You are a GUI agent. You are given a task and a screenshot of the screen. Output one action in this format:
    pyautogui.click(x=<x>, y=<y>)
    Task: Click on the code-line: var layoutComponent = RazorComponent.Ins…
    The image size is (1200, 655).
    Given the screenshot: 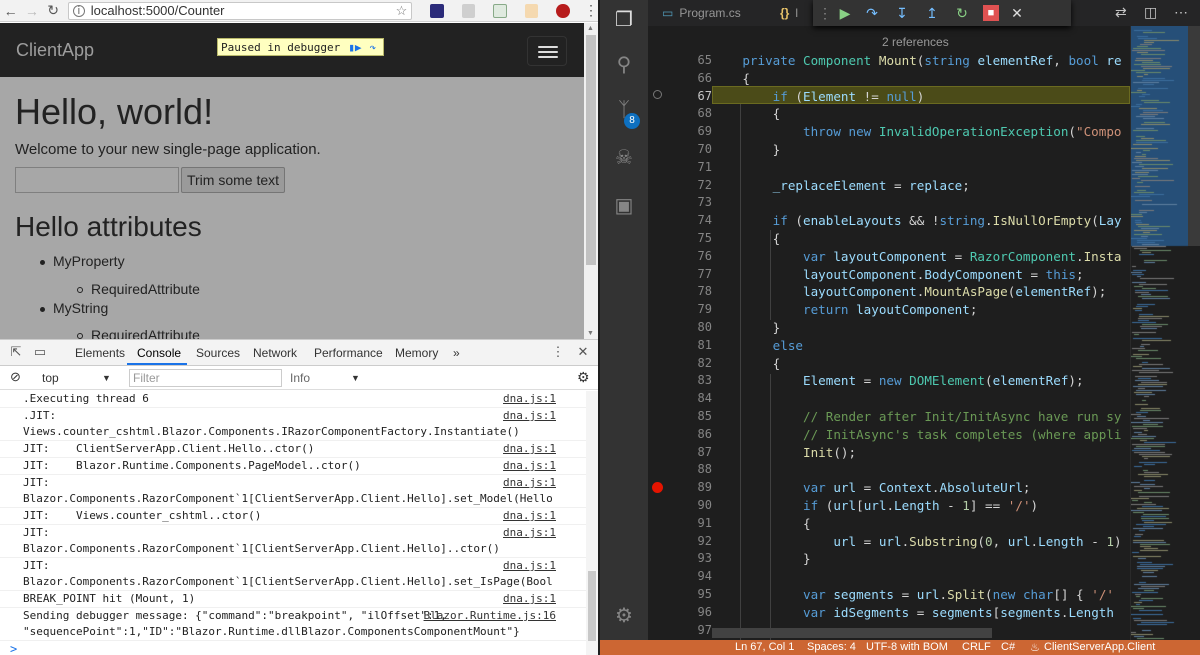 What is the action you would take?
    pyautogui.click(x=917, y=257)
    